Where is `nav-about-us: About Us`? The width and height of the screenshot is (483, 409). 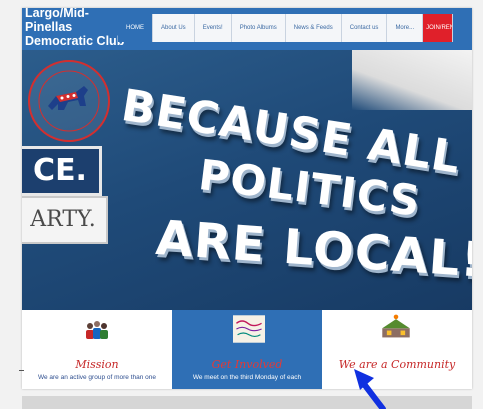 nav-about-us: About Us is located at coordinates (174, 28).